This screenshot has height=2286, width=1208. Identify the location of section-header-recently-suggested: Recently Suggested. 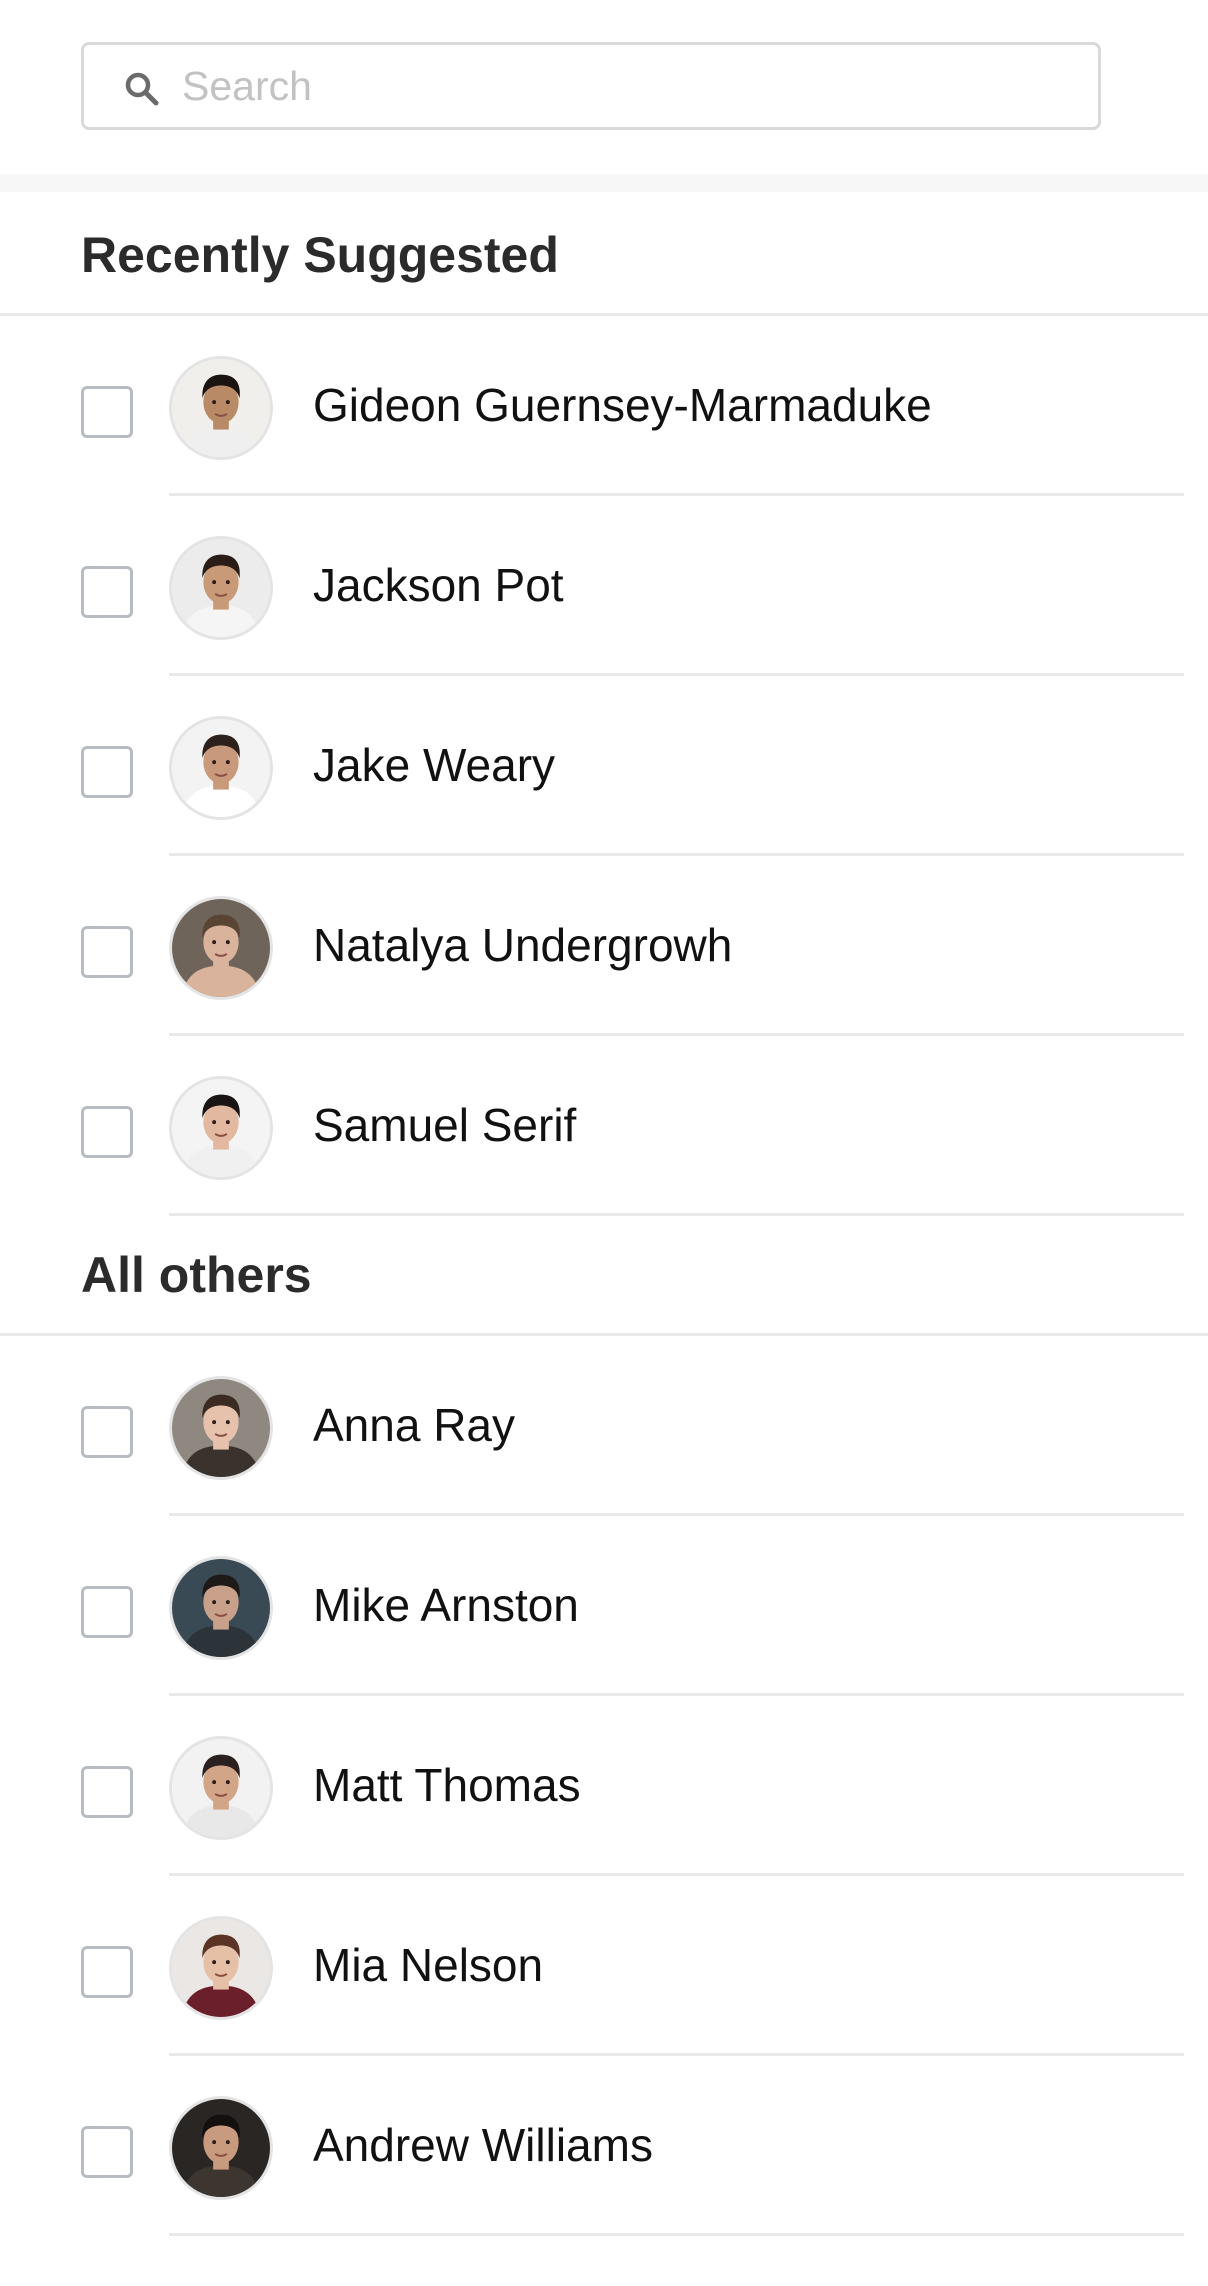
(604, 254).